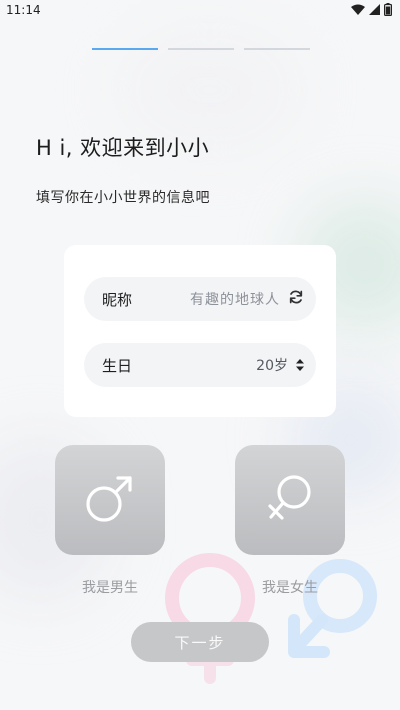 This screenshot has height=710, width=400. What do you see at coordinates (23, 10) in the screenshot?
I see `status-time: 11:14` at bounding box center [23, 10].